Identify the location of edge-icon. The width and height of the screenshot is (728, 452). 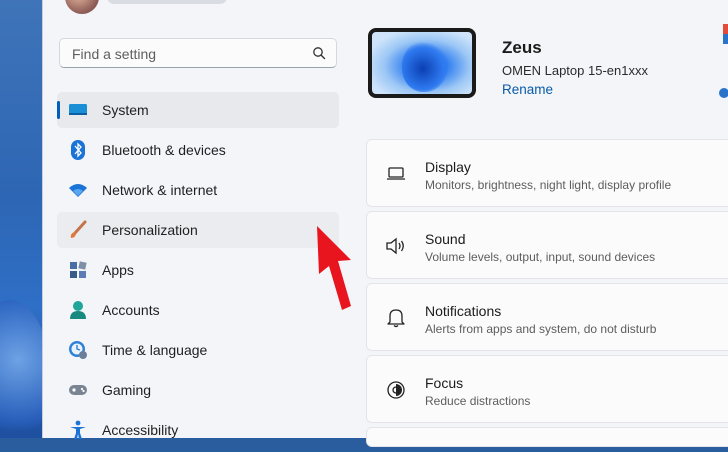
(725, 34).